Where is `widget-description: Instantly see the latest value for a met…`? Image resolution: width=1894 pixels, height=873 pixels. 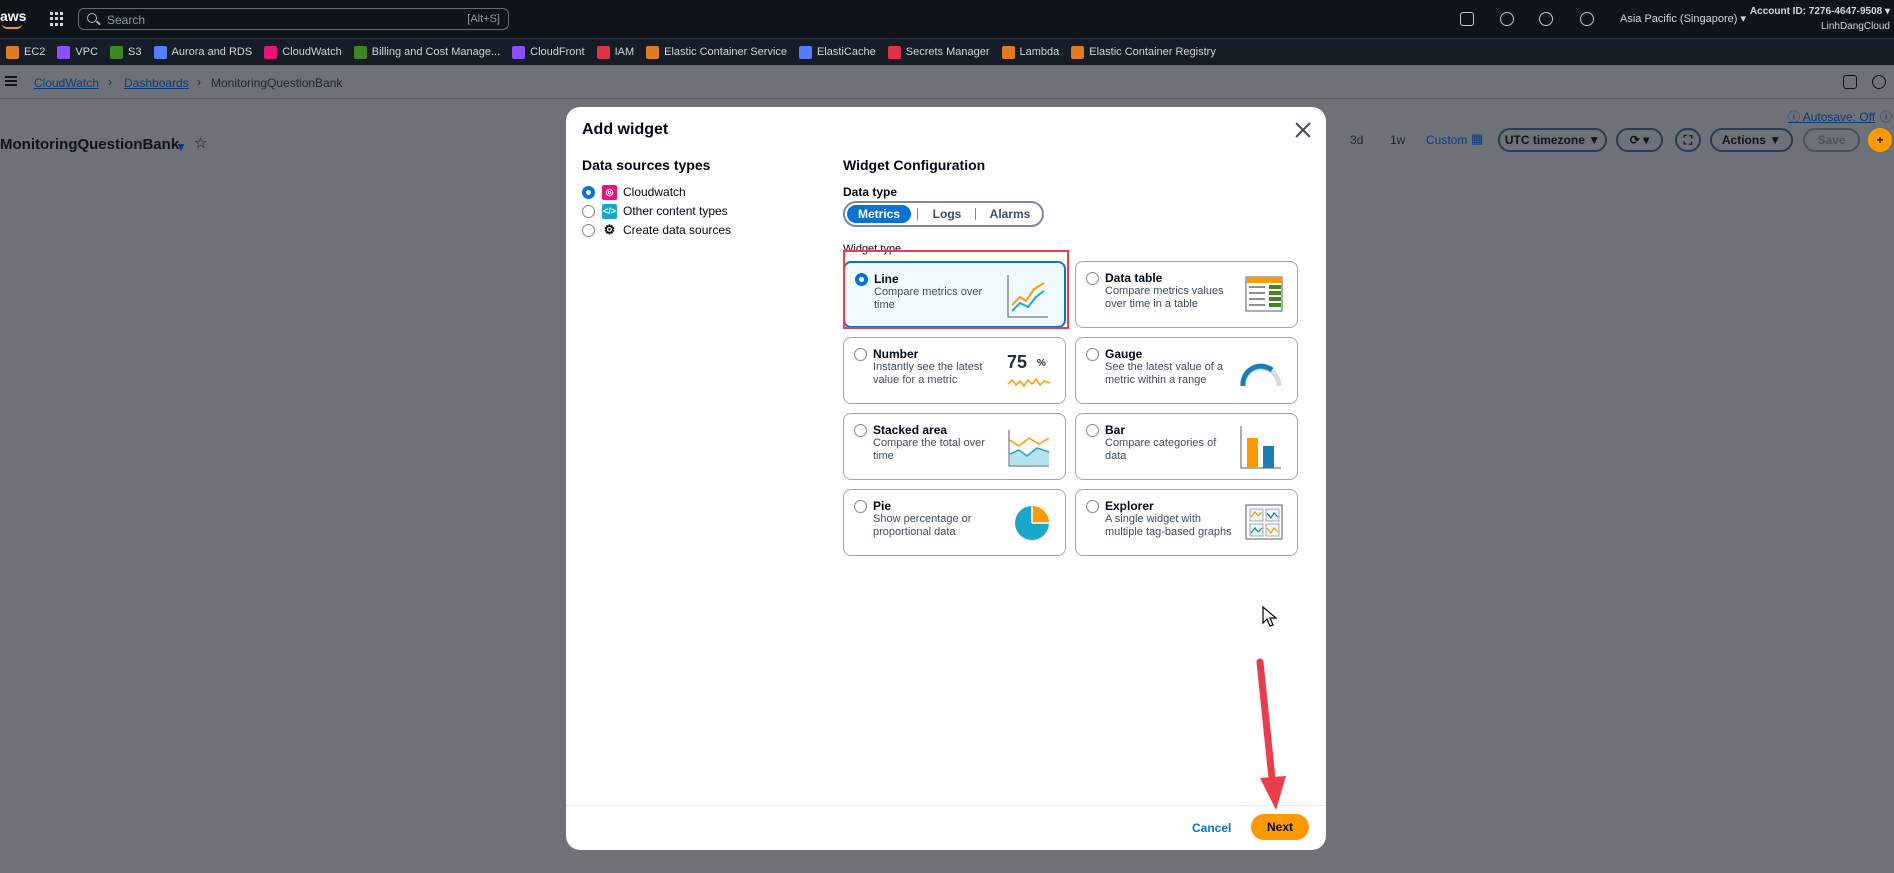
widget-description: Instantly see the latest value for a met… is located at coordinates (928, 373).